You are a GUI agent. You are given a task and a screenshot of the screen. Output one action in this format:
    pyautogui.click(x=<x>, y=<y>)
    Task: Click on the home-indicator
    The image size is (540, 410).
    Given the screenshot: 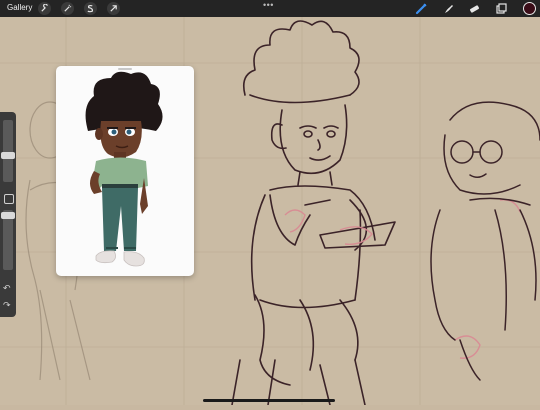 What is the action you would take?
    pyautogui.click(x=269, y=400)
    